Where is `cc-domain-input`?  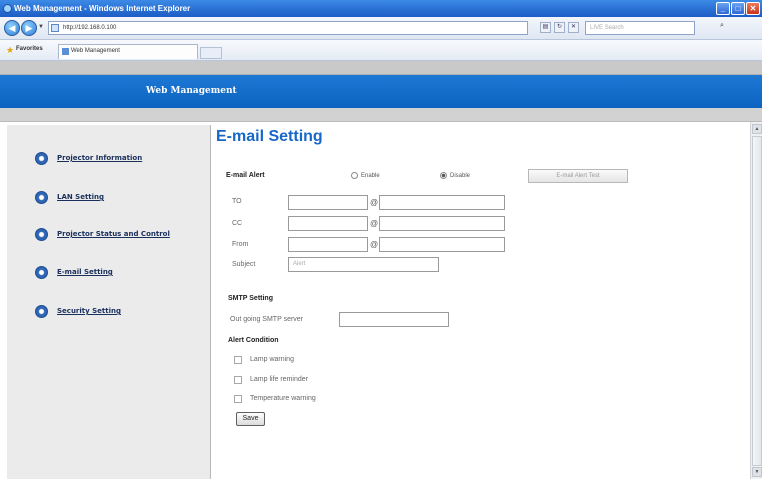
cc-domain-input is located at coordinates (442, 223).